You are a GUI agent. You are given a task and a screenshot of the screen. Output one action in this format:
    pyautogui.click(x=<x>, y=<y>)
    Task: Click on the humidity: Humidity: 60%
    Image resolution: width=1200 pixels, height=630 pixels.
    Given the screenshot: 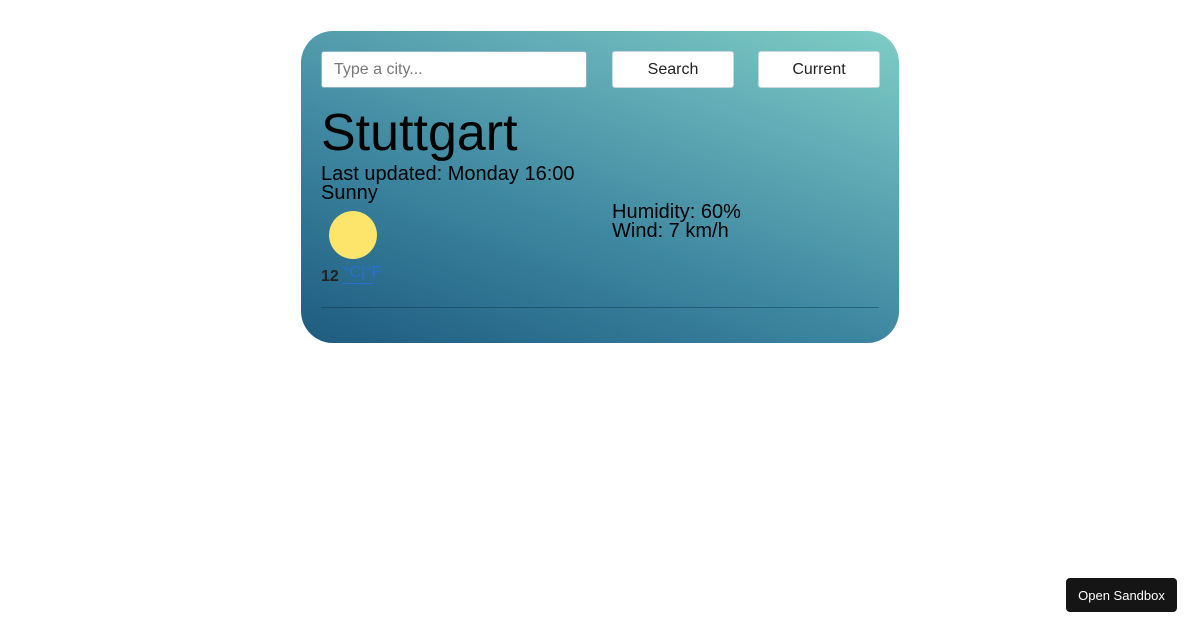 What is the action you would take?
    pyautogui.click(x=676, y=212)
    